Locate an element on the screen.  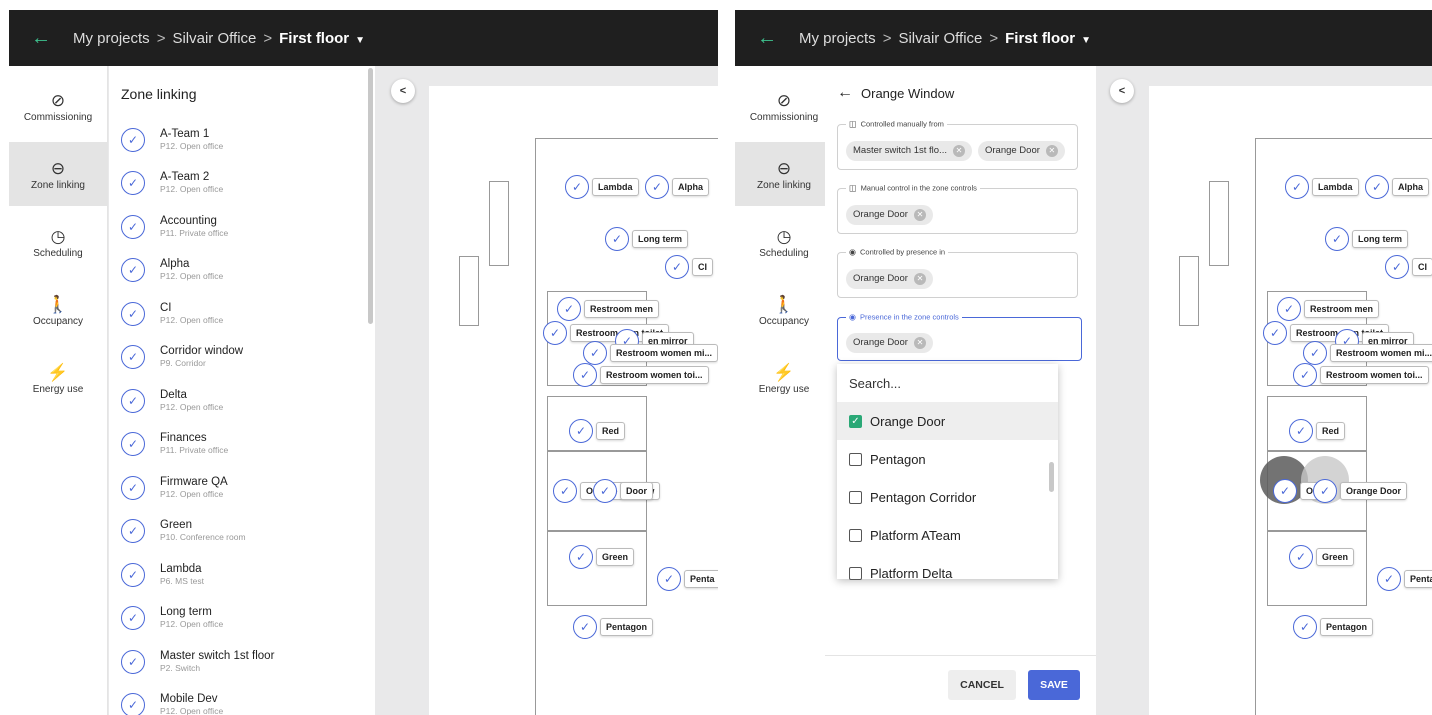
dropdown-scrollbar is located at coordinates (1051, 477).